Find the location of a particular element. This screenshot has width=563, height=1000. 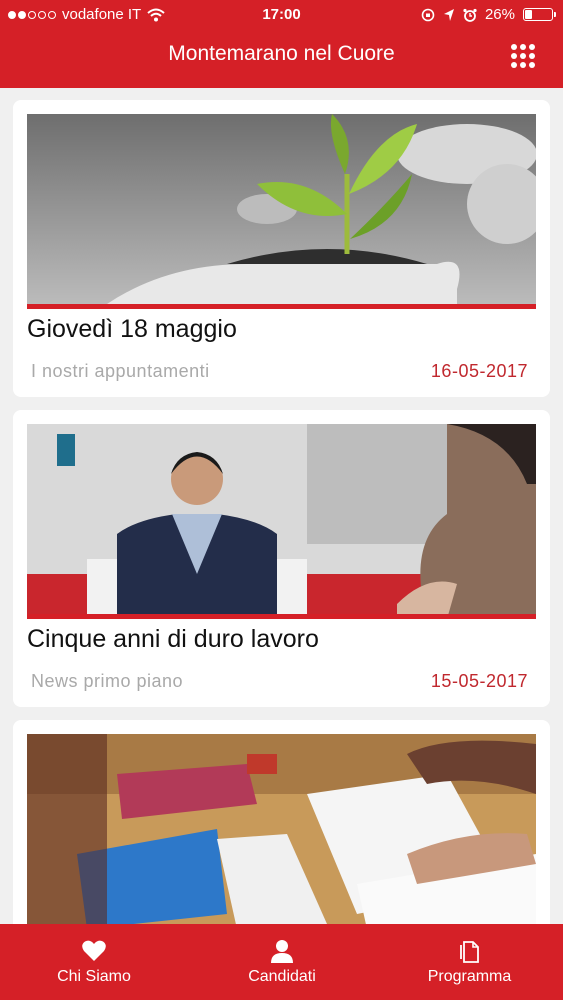

status-bar: vodafone IT 17:00 26% is located at coordinates (281, 15).